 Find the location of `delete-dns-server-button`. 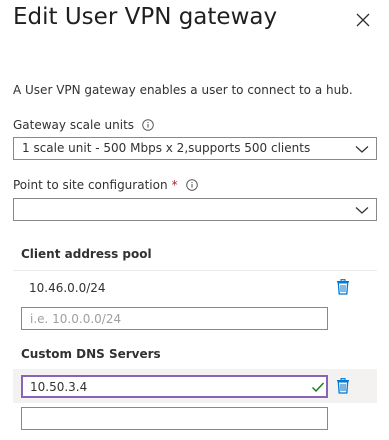

delete-dns-server-button is located at coordinates (343, 386).